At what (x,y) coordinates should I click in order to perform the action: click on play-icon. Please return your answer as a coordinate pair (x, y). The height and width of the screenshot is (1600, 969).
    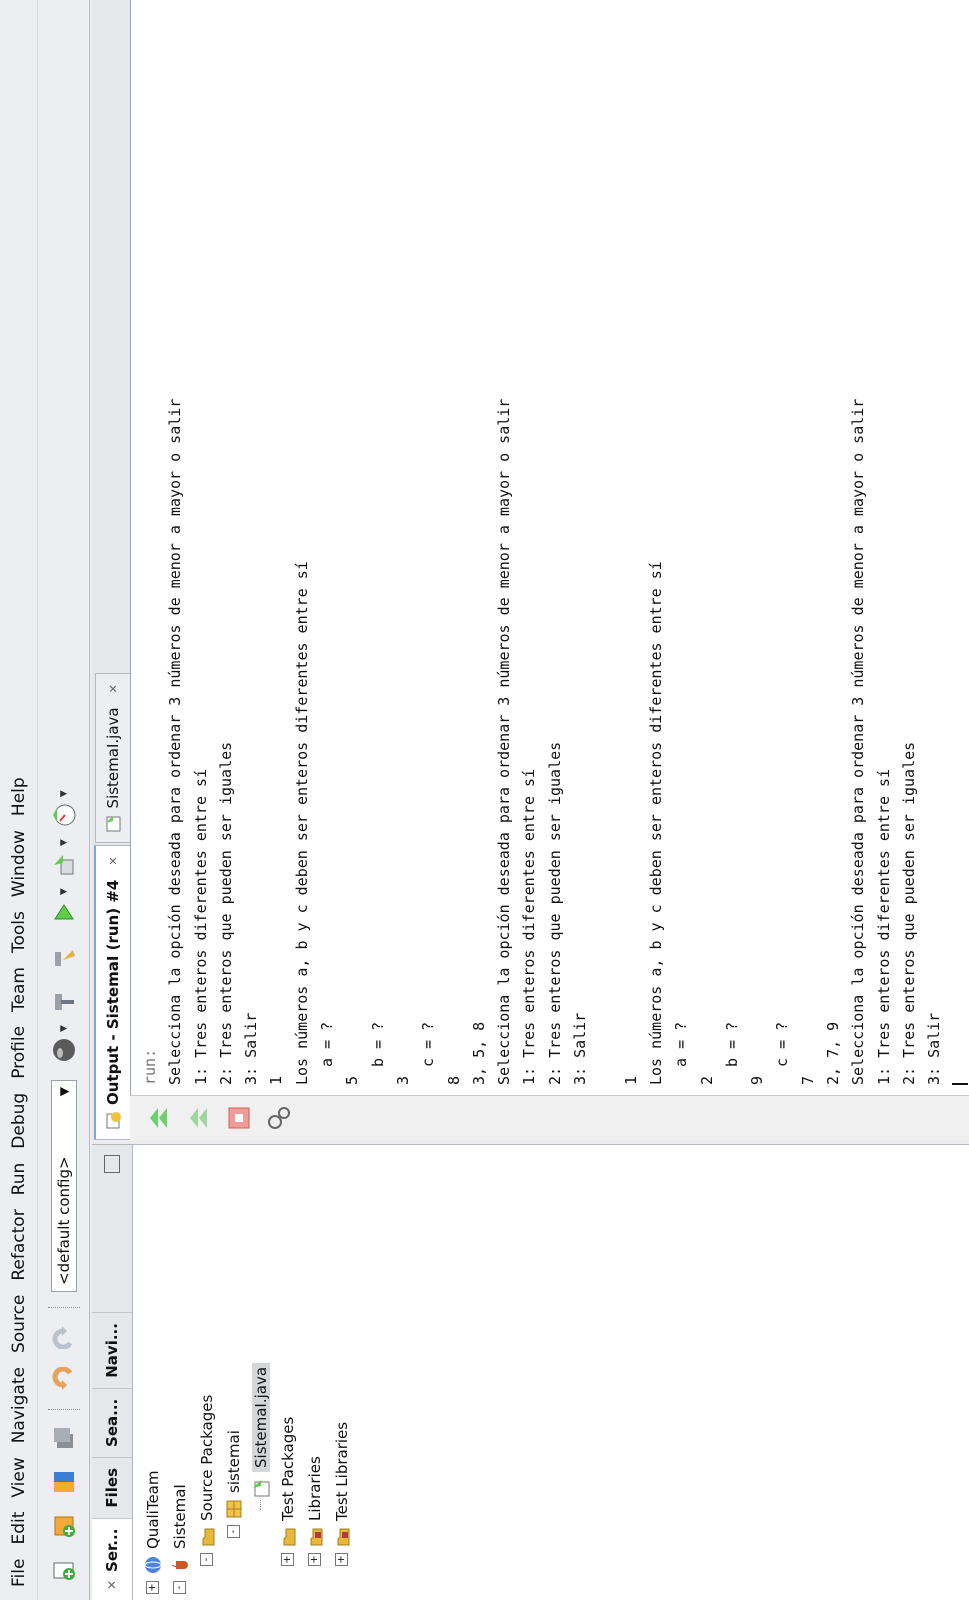
    Looking at the image, I should click on (63, 912).